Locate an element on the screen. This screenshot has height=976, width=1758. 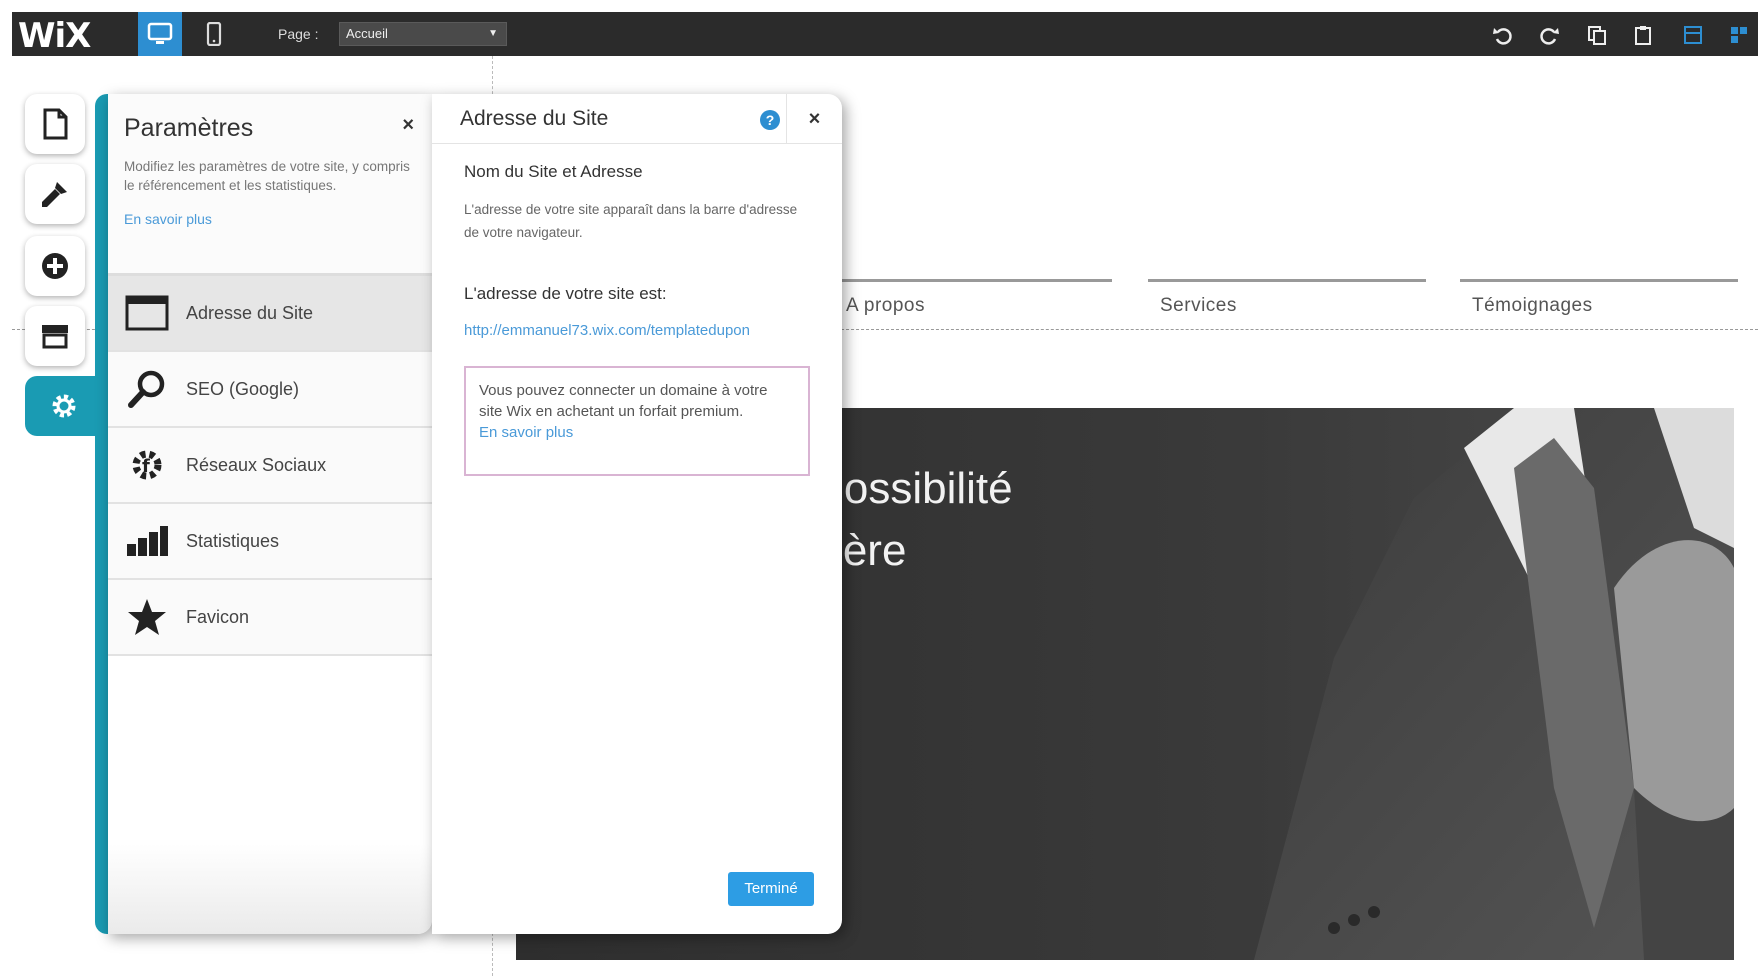
plus-circle-icon is located at coordinates (55, 266).